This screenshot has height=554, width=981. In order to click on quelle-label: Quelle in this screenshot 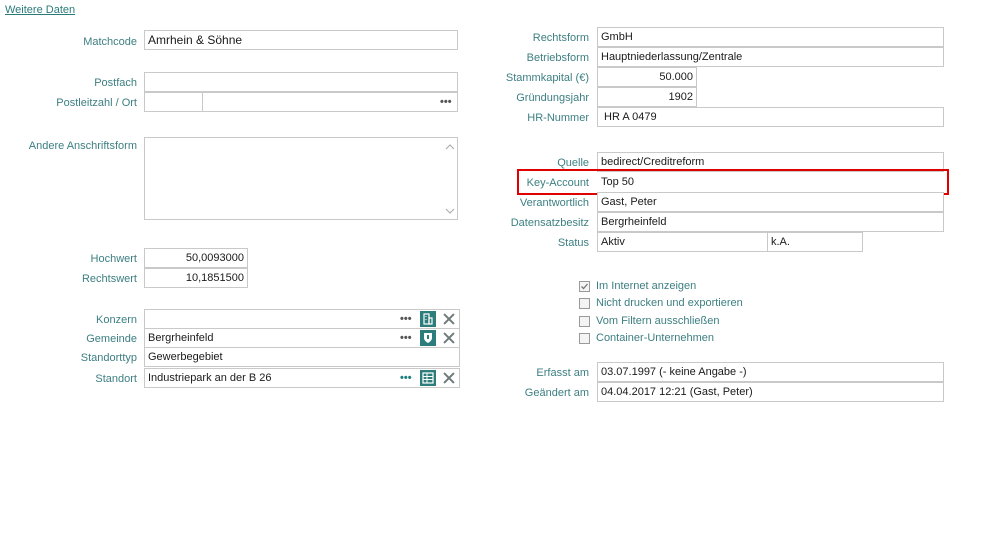, I will do `click(573, 163)`.